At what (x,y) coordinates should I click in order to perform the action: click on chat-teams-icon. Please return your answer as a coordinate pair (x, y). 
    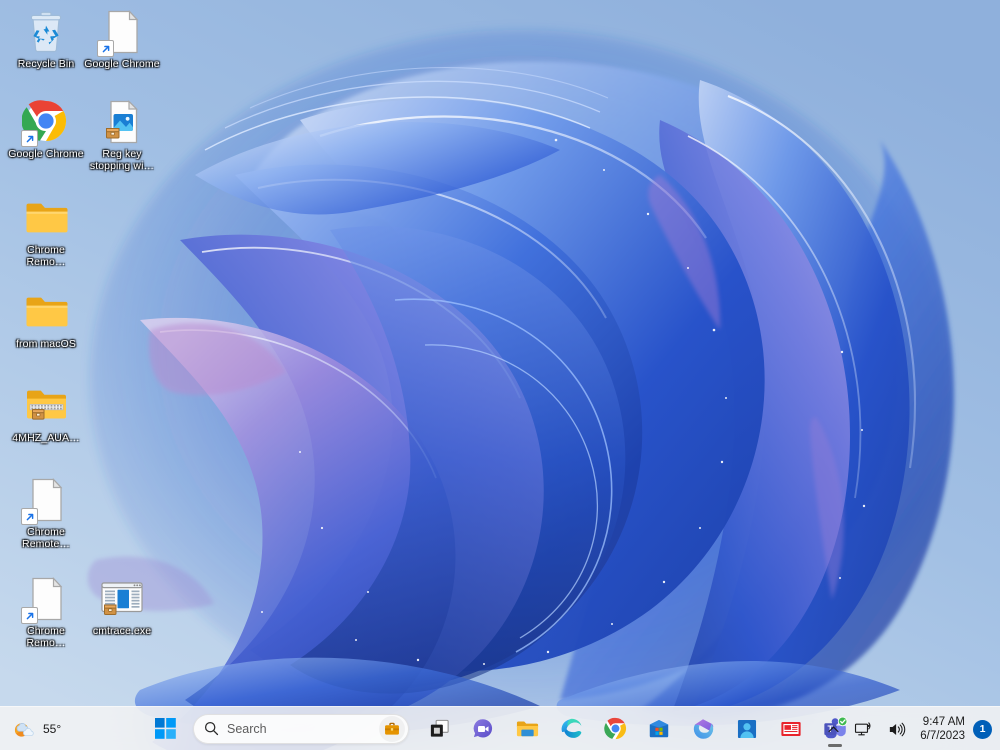
    Looking at the image, I should click on (483, 727).